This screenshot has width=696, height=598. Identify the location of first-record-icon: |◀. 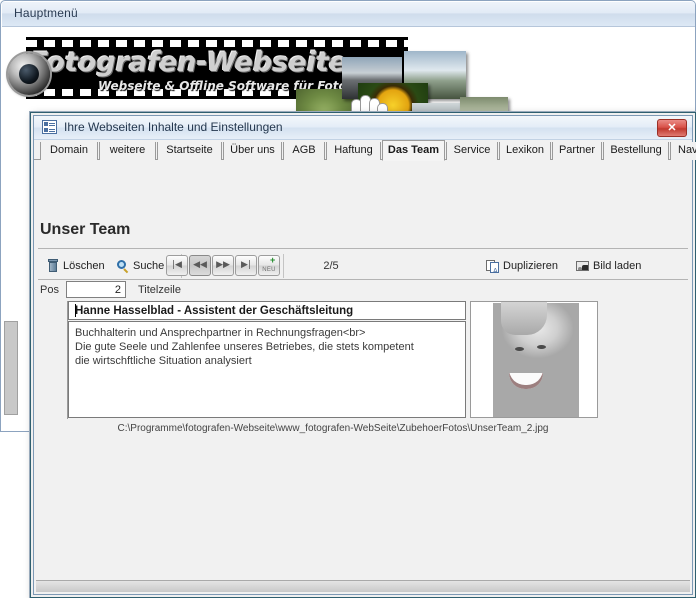
(177, 265).